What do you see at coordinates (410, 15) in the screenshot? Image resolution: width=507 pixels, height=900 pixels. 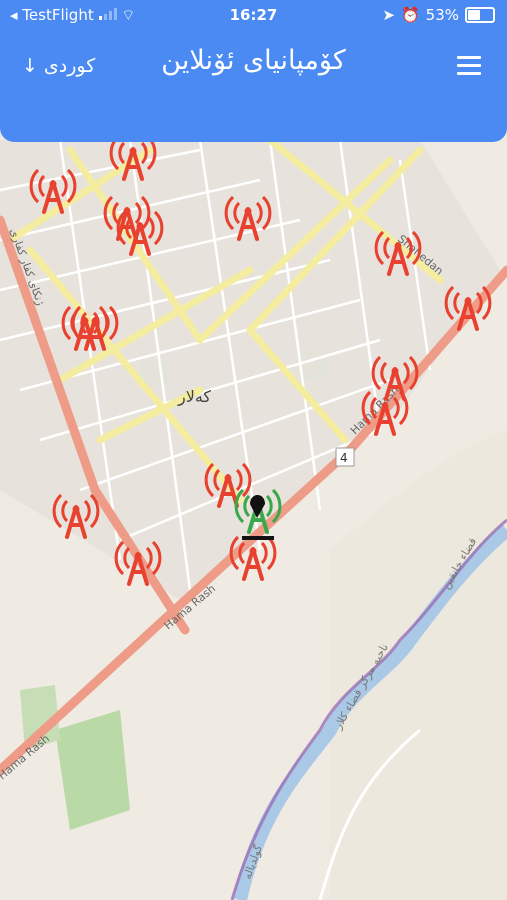 I see `alarm-icon: ⏰` at bounding box center [410, 15].